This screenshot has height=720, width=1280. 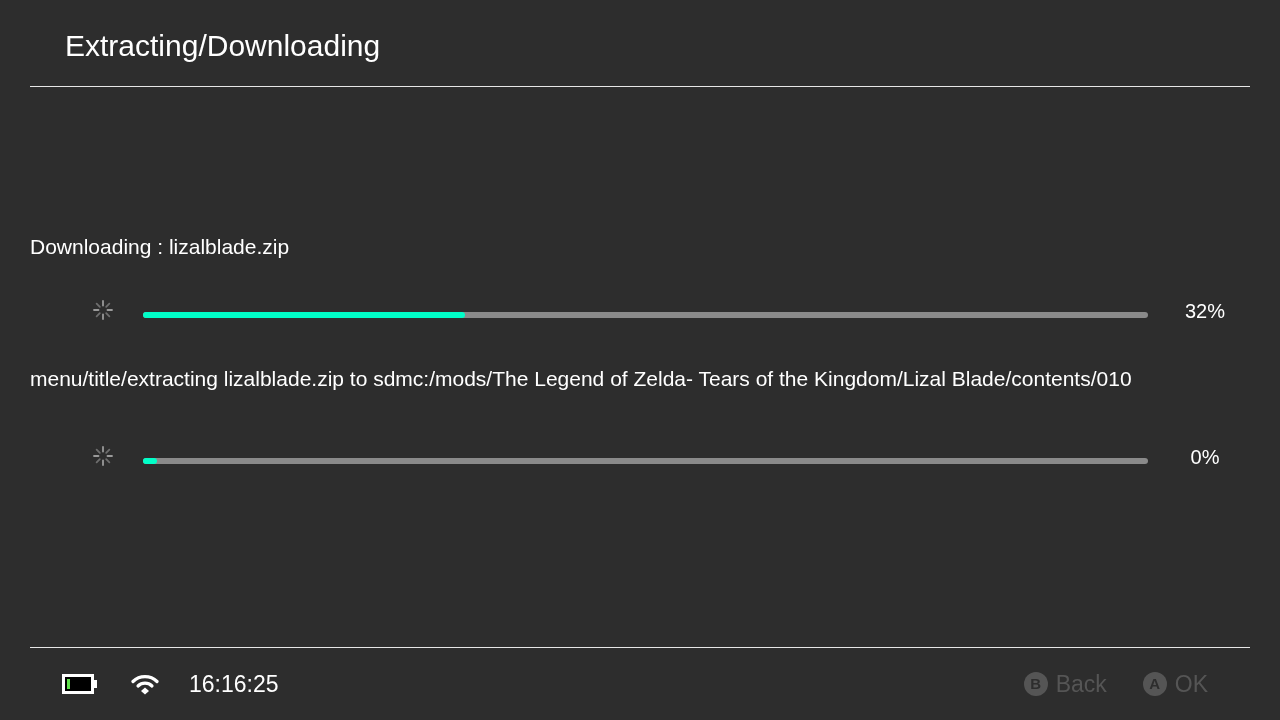 What do you see at coordinates (581, 379) in the screenshot?
I see `task-label: menu/title/extracting lizalblade.zip to sdmc:/mods/The Legend of Zelda- Tears of the Kingdom/Lizal Blade/contents/010` at bounding box center [581, 379].